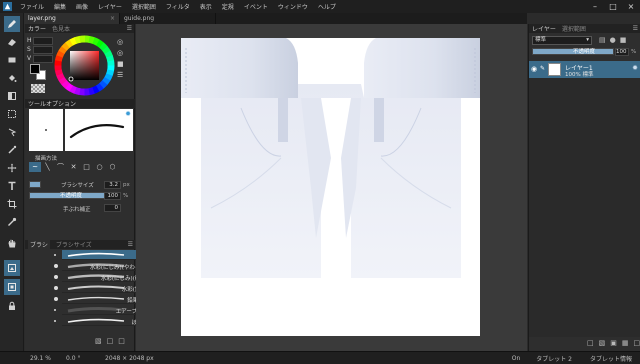  Describe the element at coordinates (544, 28) in the screenshot. I see `tab-layers: レイヤー` at that location.